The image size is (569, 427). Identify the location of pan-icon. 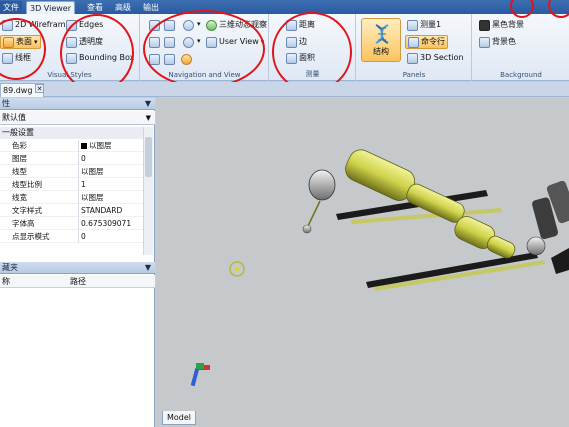
(154, 25).